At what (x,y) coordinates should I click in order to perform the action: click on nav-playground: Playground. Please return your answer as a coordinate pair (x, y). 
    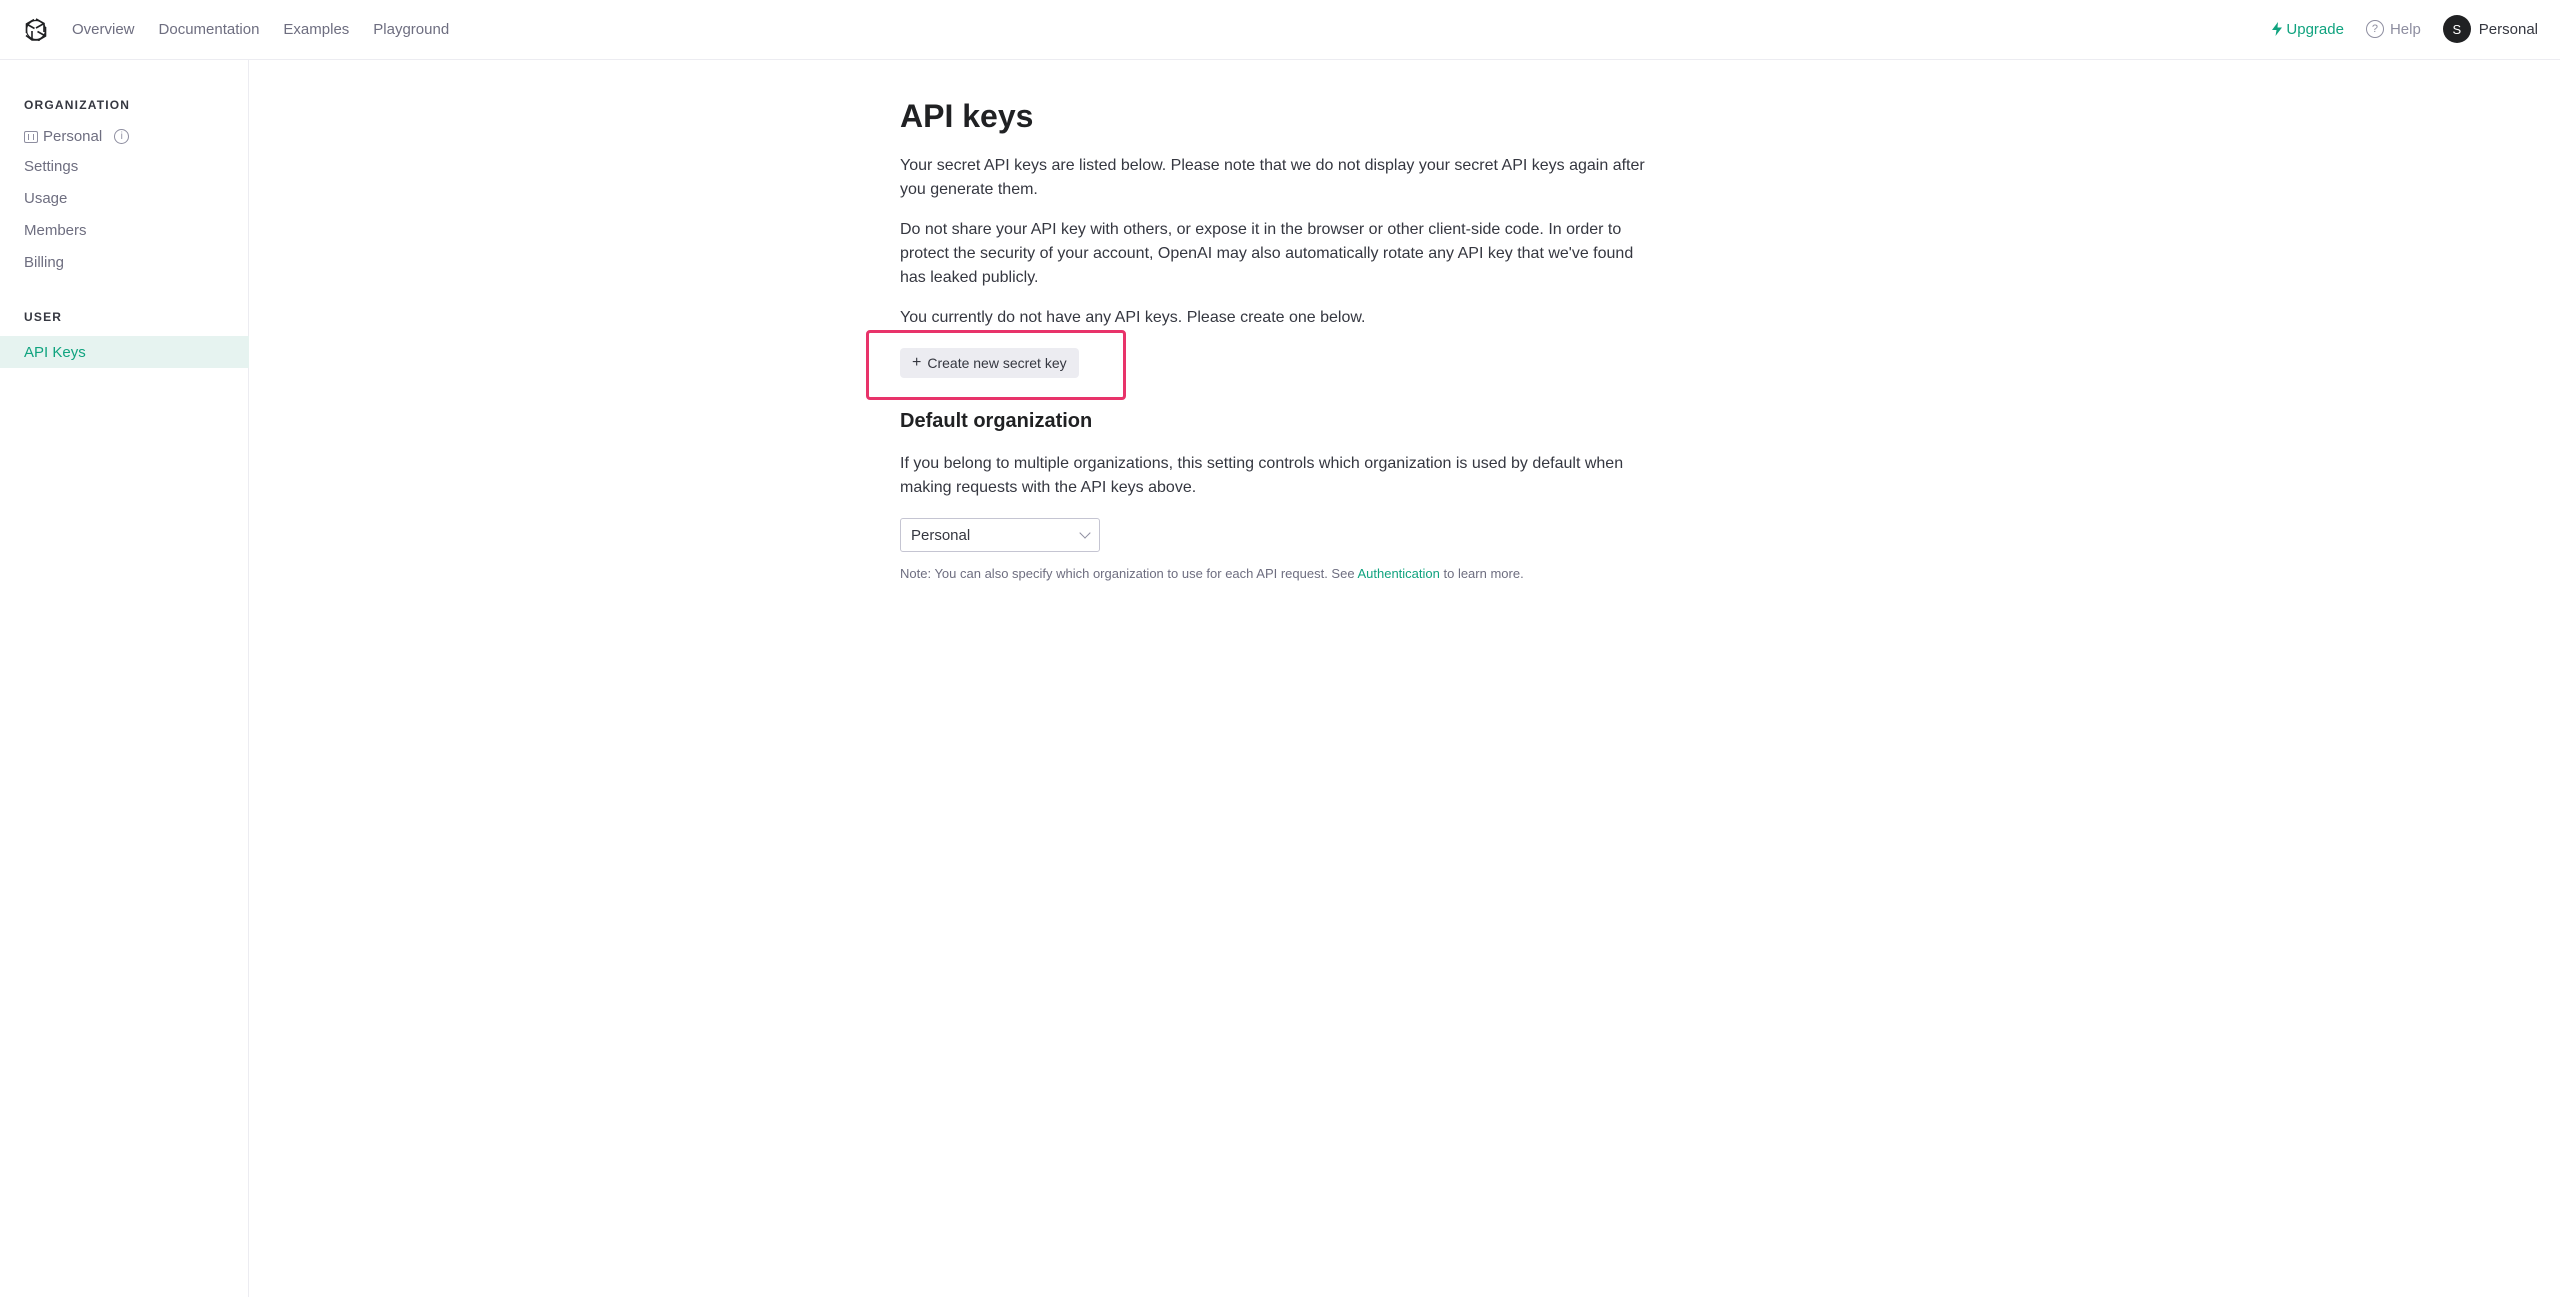
    Looking at the image, I should click on (411, 29).